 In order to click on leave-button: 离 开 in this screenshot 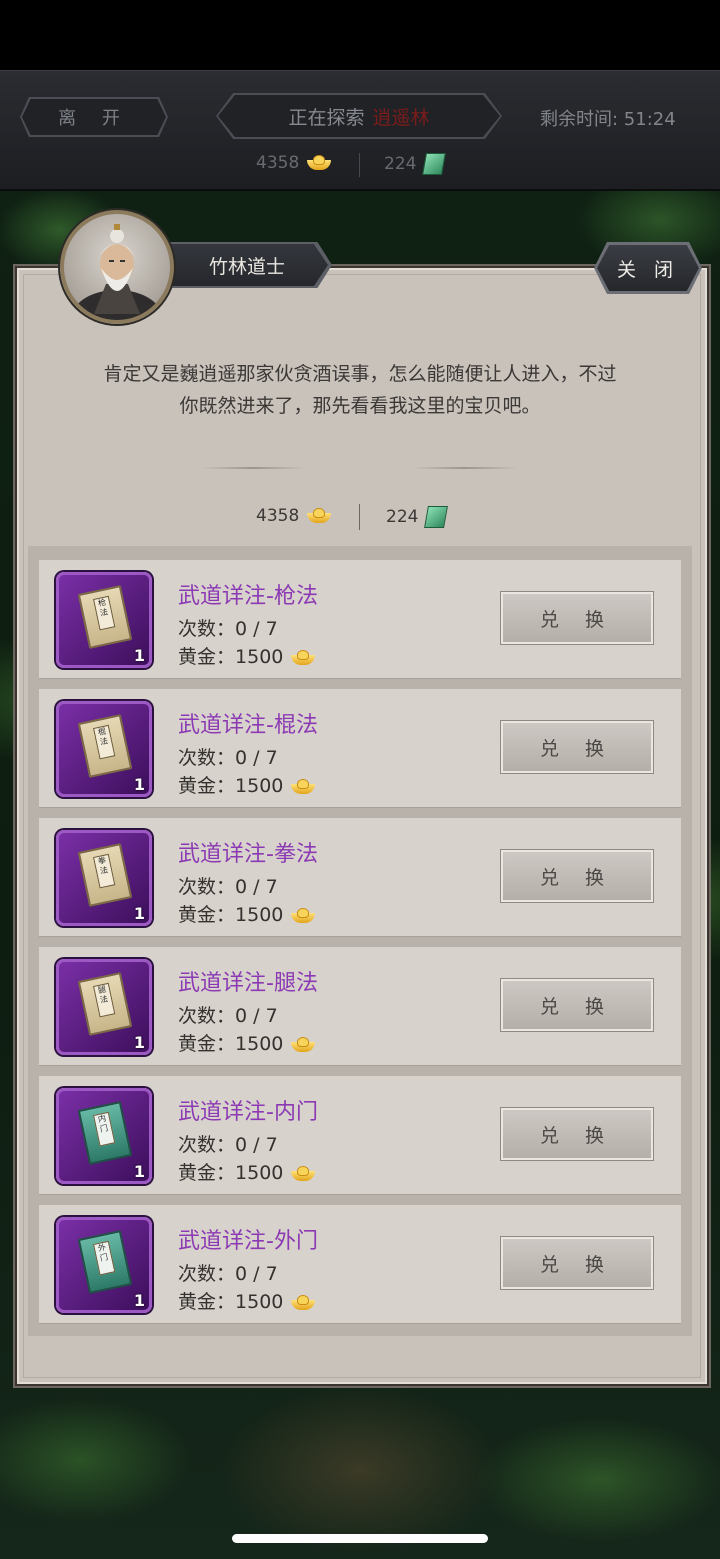, I will do `click(94, 117)`.